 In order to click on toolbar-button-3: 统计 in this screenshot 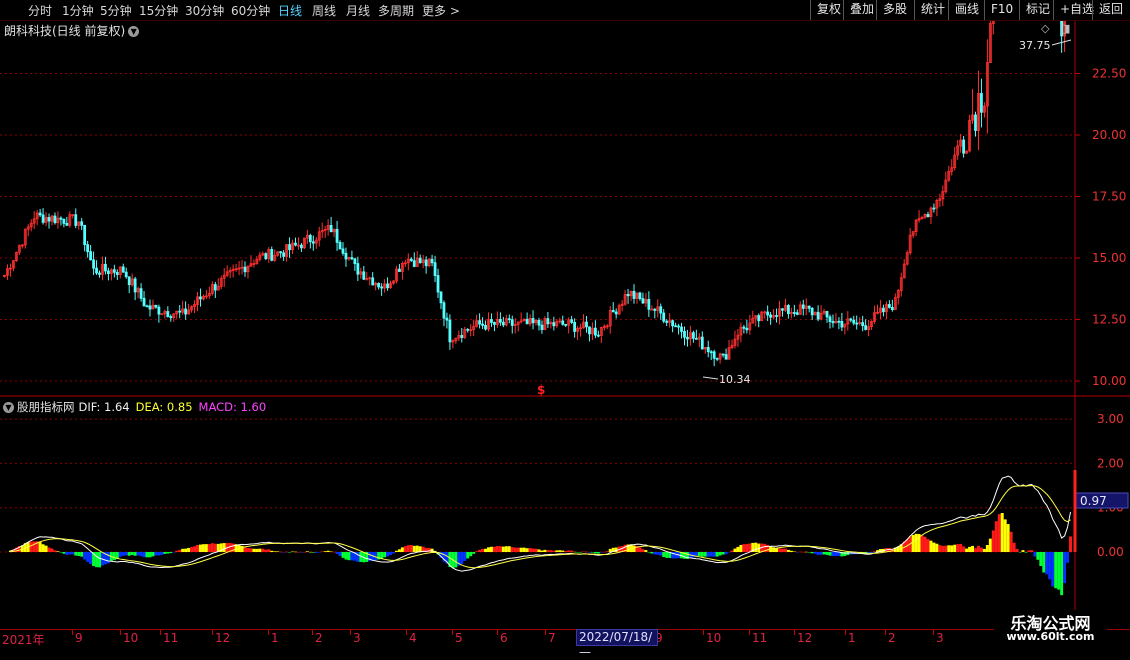, I will do `click(932, 10)`.